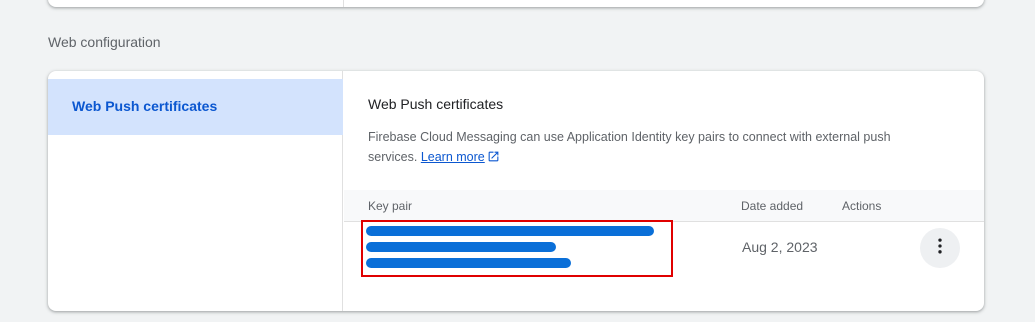 The height and width of the screenshot is (322, 1035). What do you see at coordinates (452, 157) in the screenshot?
I see `learn-more-label: Learn more` at bounding box center [452, 157].